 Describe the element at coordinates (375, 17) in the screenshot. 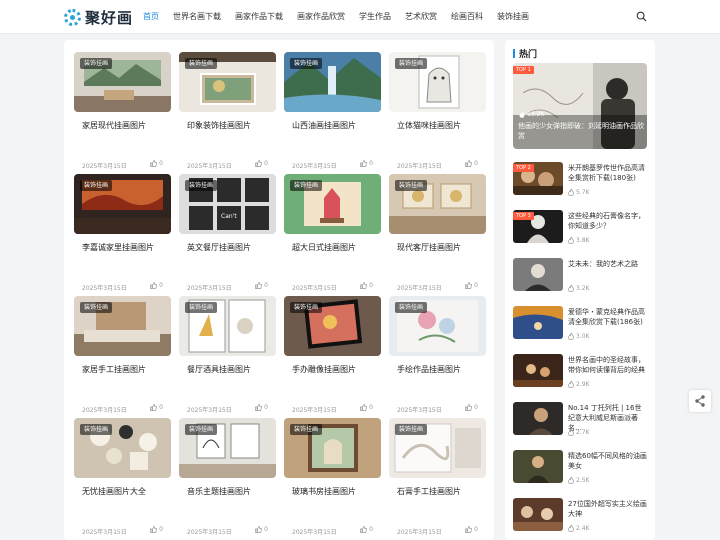

I see `nav-item-student-works: 学生作品` at that location.